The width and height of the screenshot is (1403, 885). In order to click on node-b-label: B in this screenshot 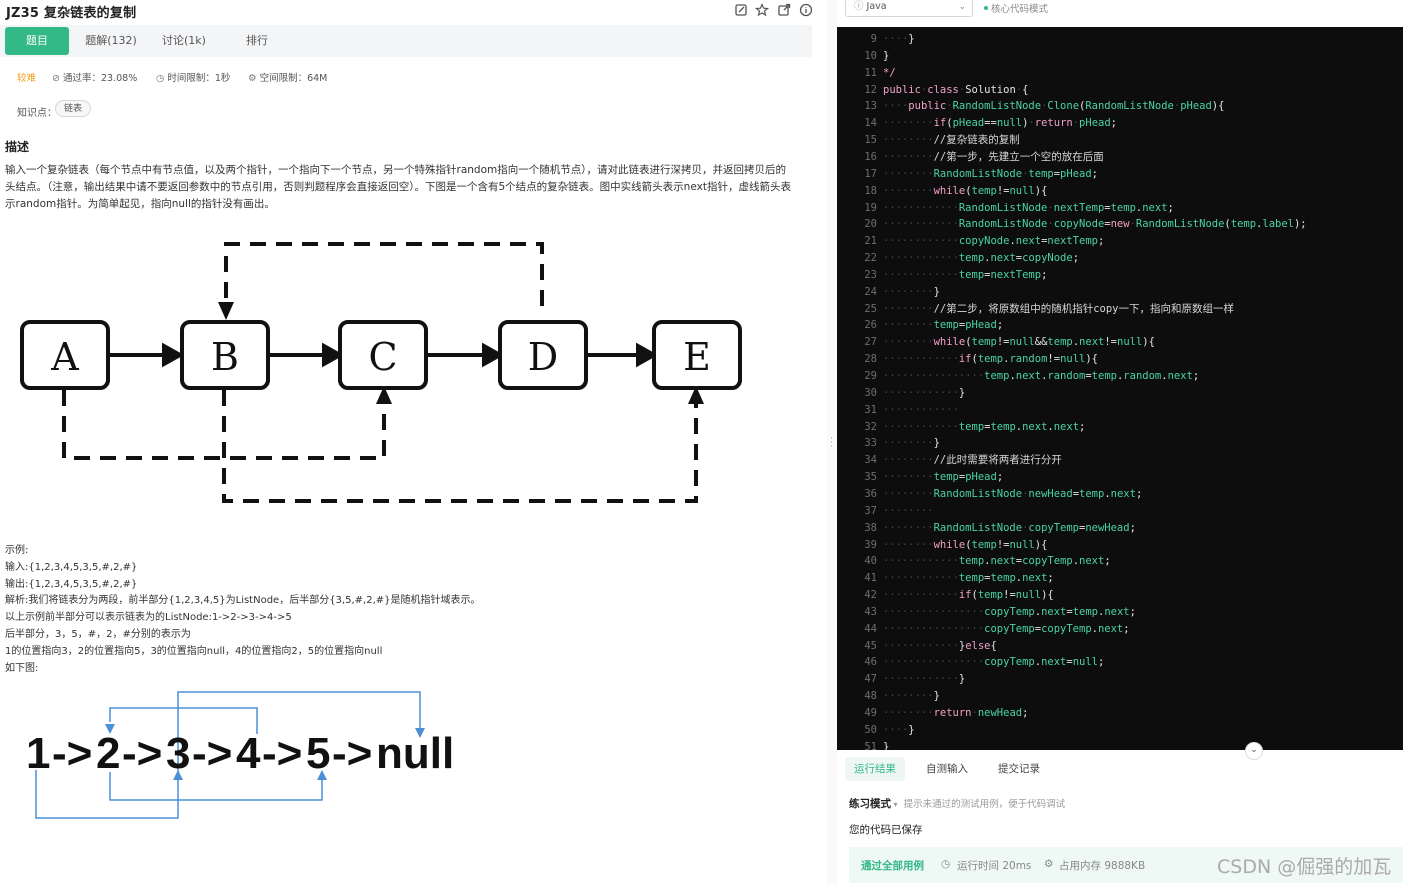, I will do `click(225, 357)`.